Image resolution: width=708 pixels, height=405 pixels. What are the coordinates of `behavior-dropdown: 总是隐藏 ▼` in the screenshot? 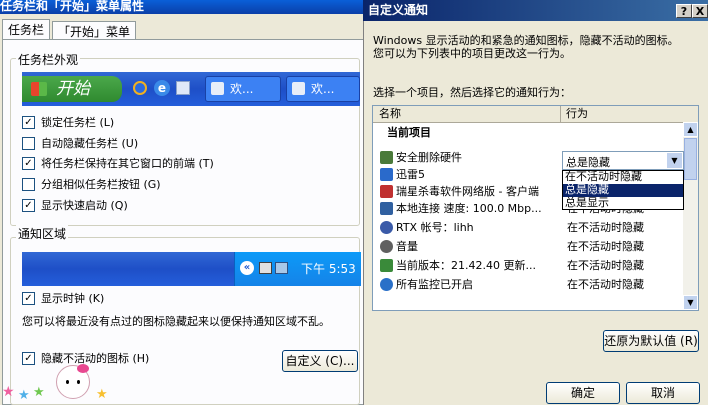 It's located at (623, 160).